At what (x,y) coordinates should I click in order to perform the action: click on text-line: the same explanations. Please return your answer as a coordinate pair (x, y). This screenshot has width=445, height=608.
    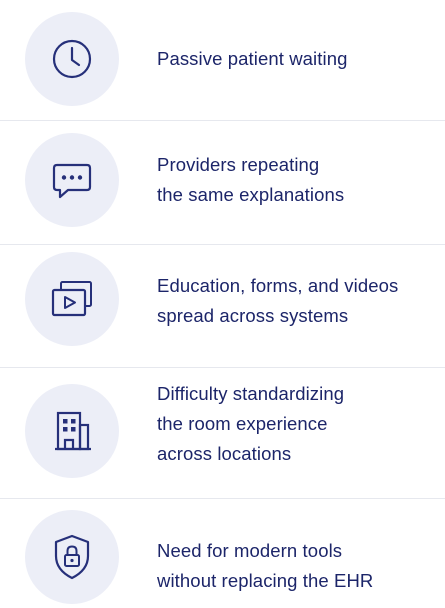
    Looking at the image, I should click on (251, 194).